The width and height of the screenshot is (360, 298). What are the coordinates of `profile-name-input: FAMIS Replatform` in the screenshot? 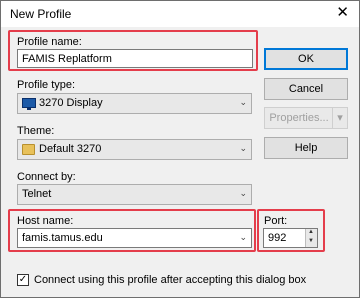 It's located at (135, 58).